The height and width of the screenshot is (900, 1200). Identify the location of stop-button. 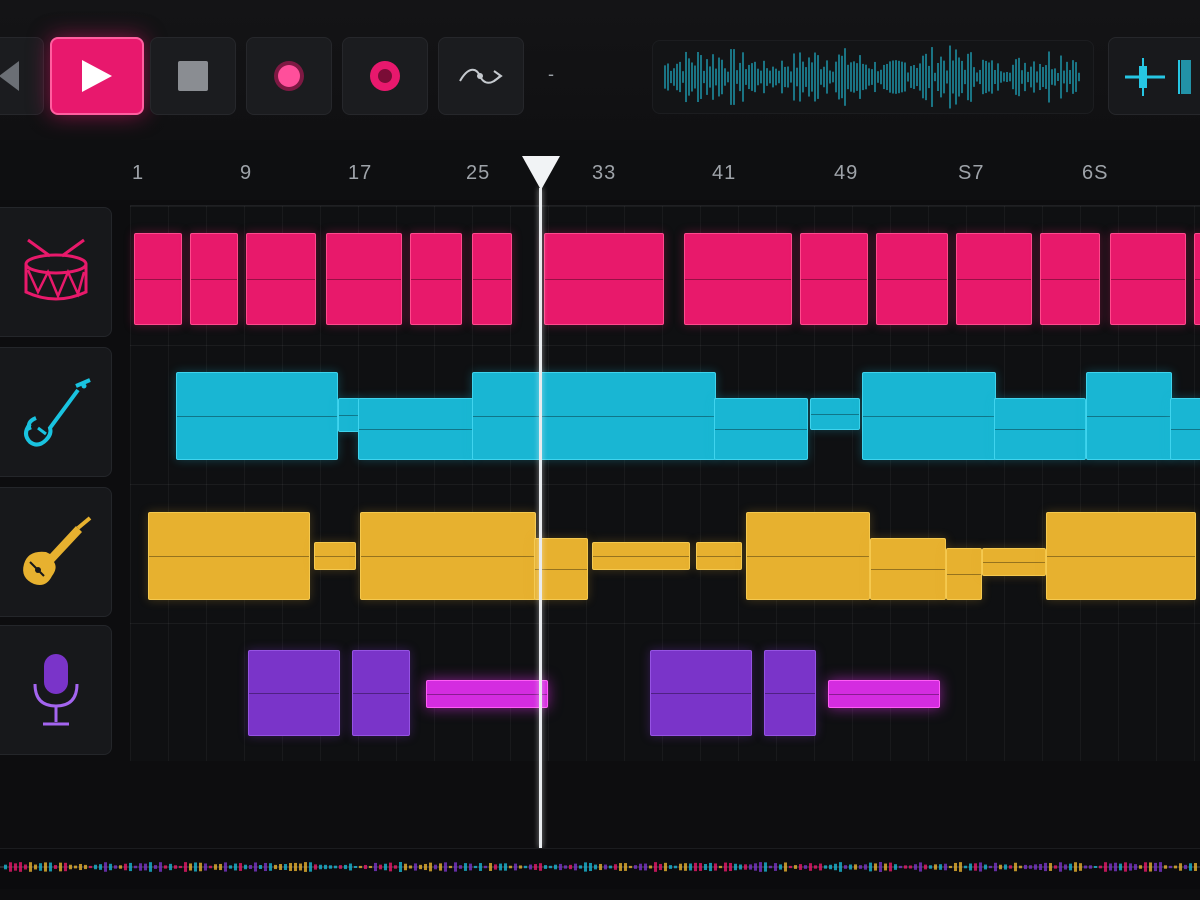
(193, 76).